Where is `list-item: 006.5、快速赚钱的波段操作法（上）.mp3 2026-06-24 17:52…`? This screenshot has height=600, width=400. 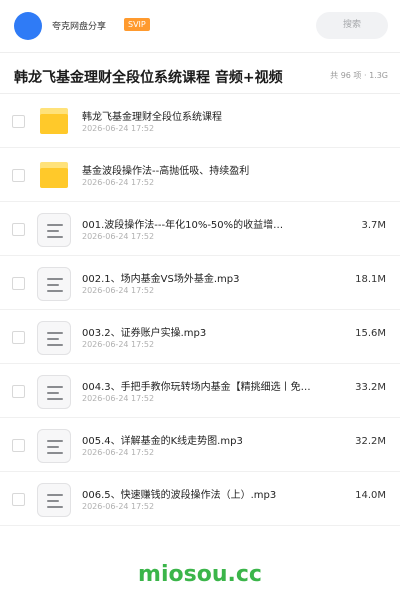 list-item: 006.5、快速赚钱的波段操作法（上）.mp3 2026-06-24 17:52… is located at coordinates (200, 499).